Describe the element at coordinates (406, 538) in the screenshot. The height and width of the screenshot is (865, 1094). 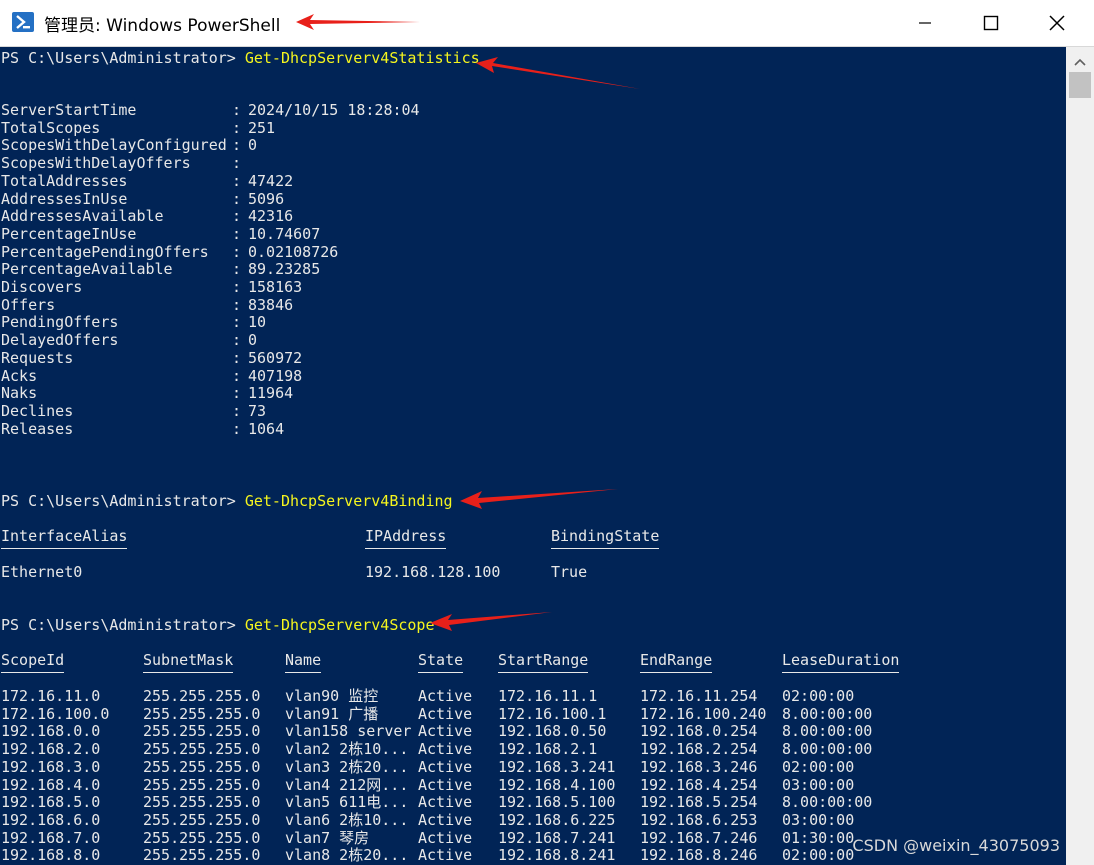
I see `binding-header: IPAddress` at that location.